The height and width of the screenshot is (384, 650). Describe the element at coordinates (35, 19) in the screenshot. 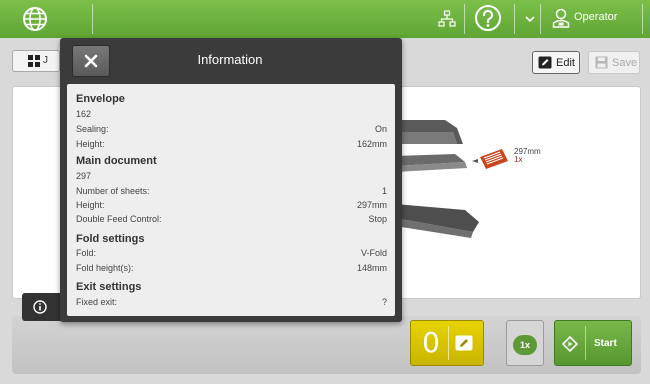

I see `globe-icon` at that location.